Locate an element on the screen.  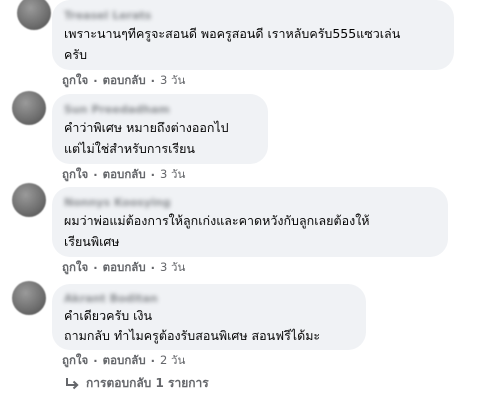
reply-arrow-icon is located at coordinates (72, 383).